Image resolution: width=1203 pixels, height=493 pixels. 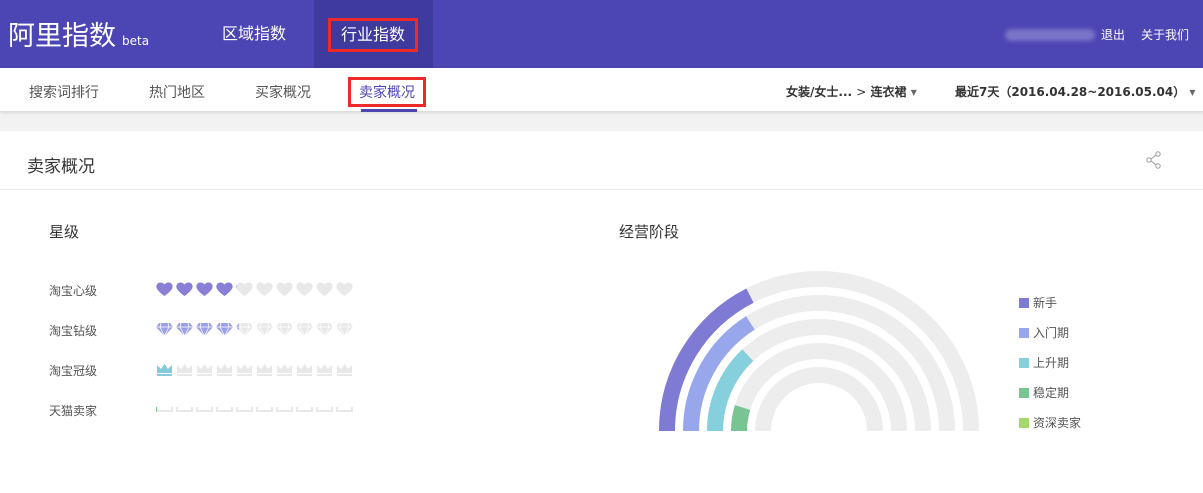 I want to click on rating-heart-icons, so click(x=254, y=289).